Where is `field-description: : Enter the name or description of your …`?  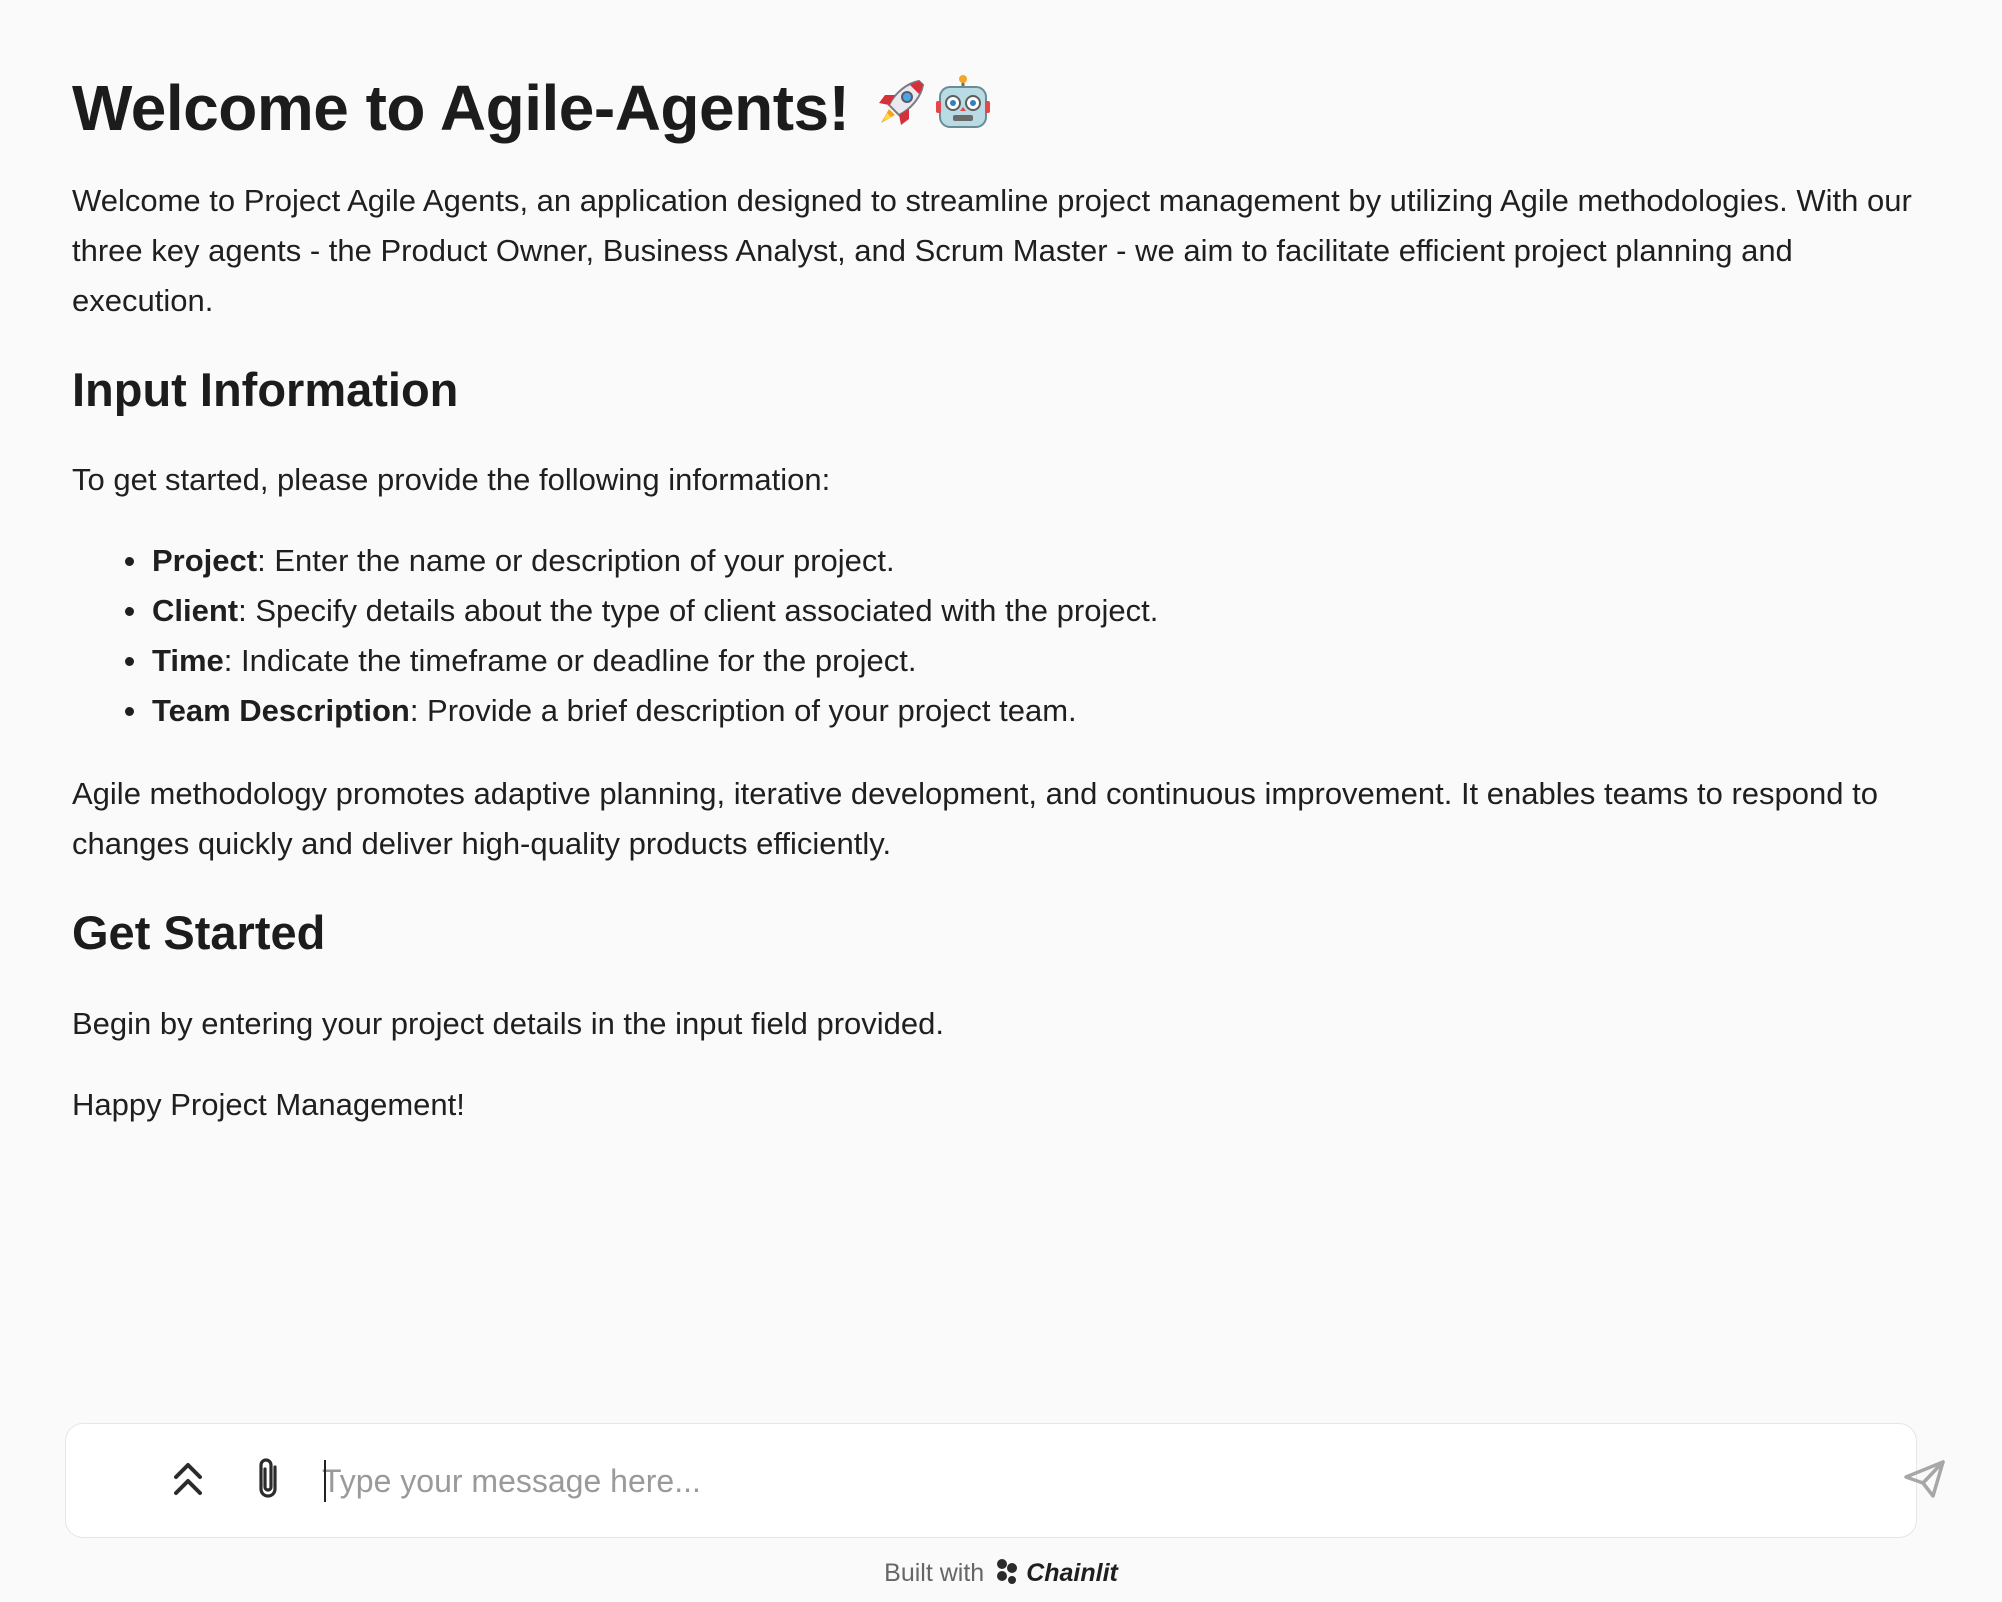
field-description: : Enter the name or description of your … is located at coordinates (576, 560).